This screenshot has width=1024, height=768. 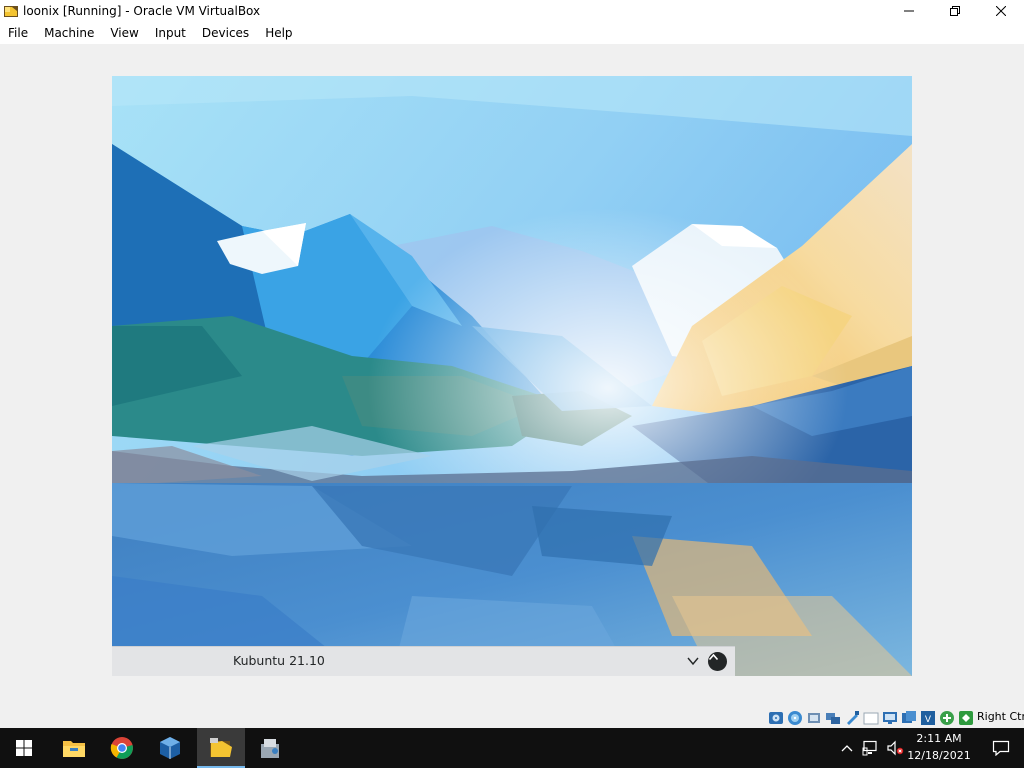 I want to click on folder-icon, so click(x=74, y=749).